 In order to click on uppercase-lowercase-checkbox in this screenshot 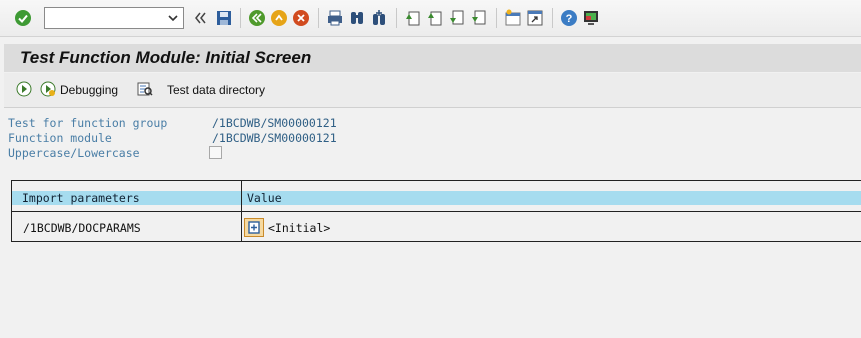, I will do `click(215, 152)`.